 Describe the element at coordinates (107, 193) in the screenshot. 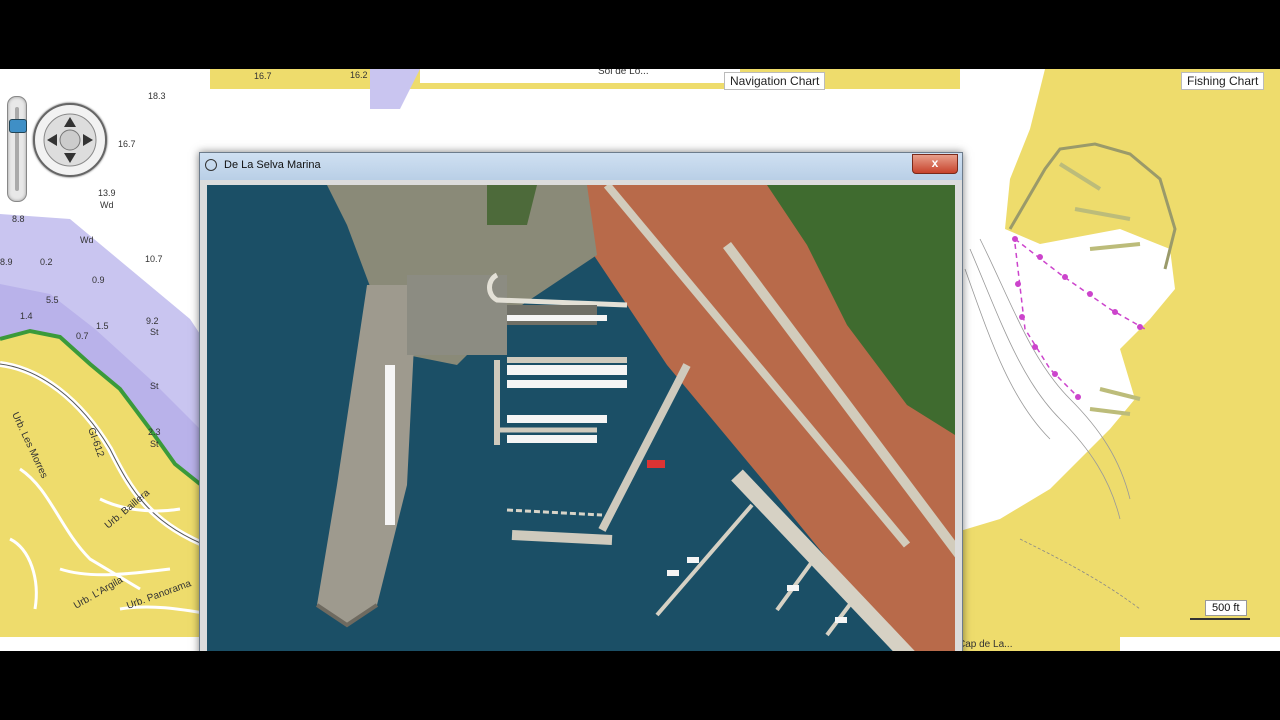

I see `depth-label: 13.9` at that location.